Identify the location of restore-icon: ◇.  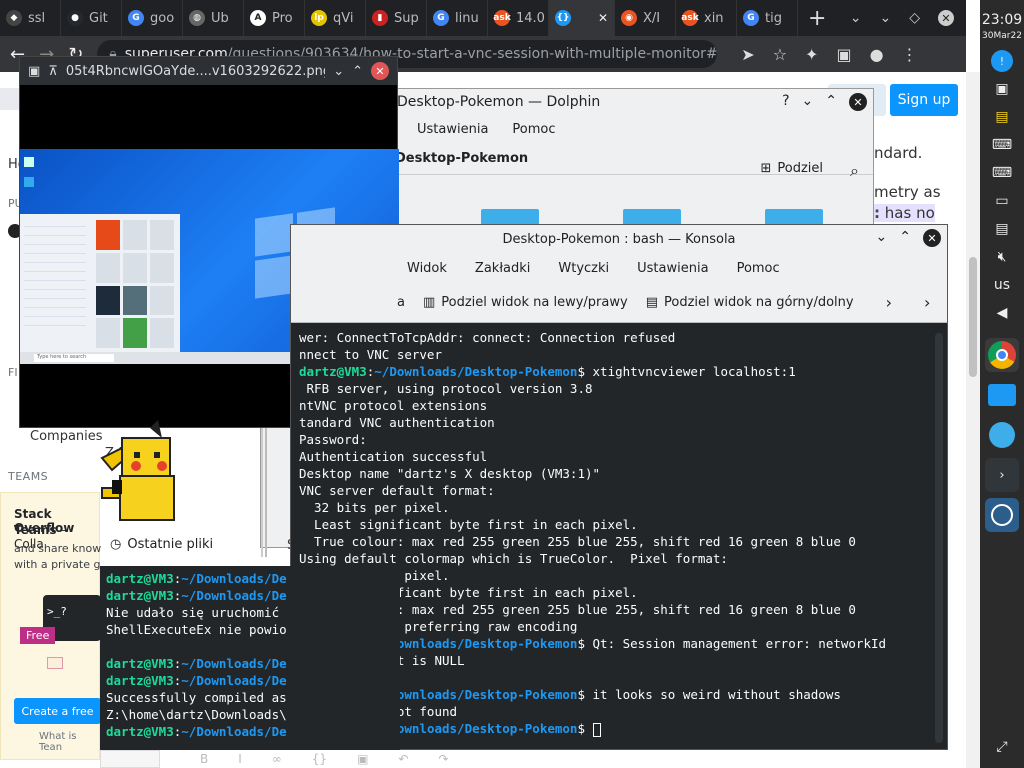
(914, 18).